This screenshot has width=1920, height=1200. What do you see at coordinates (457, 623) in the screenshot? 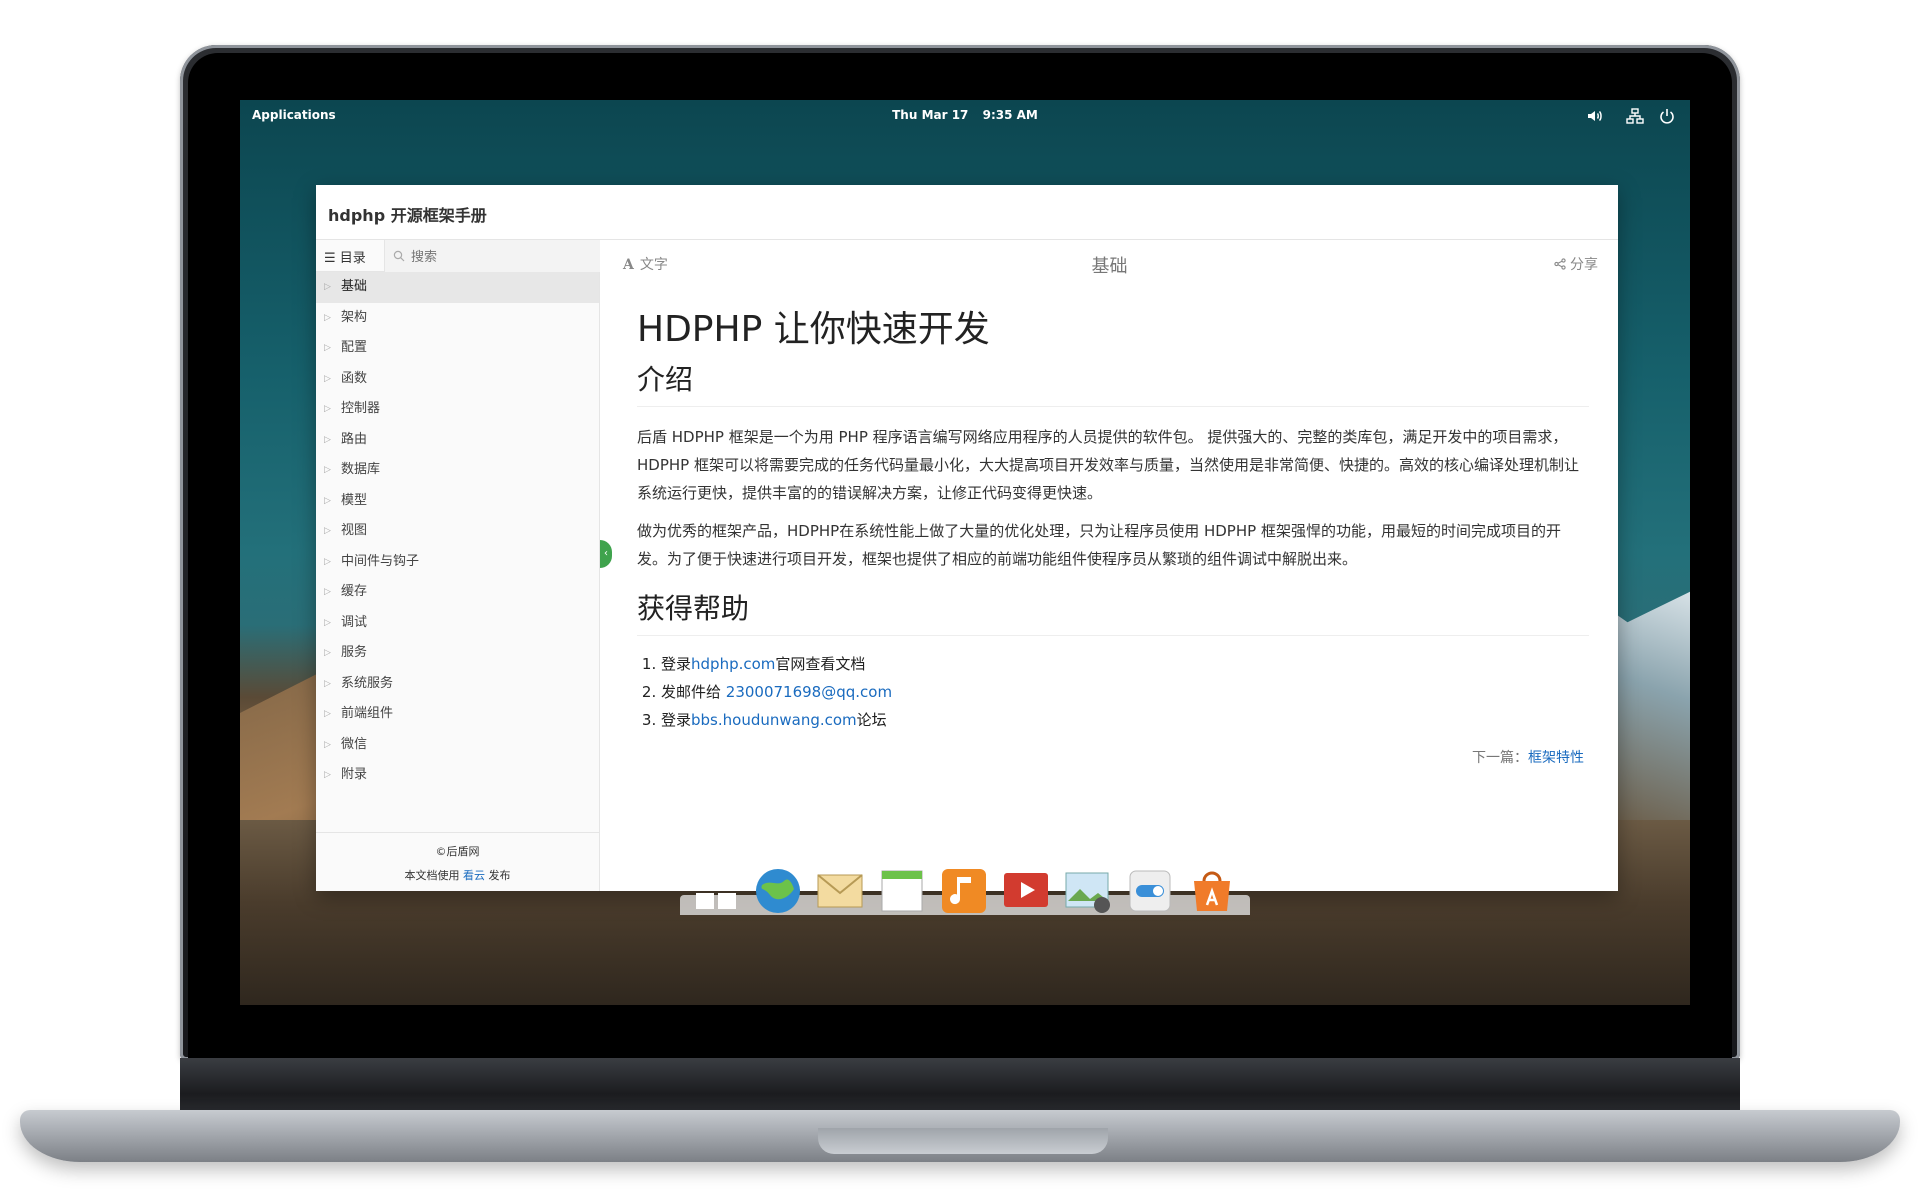
I see `sidebar-item: ▷ 调试` at bounding box center [457, 623].